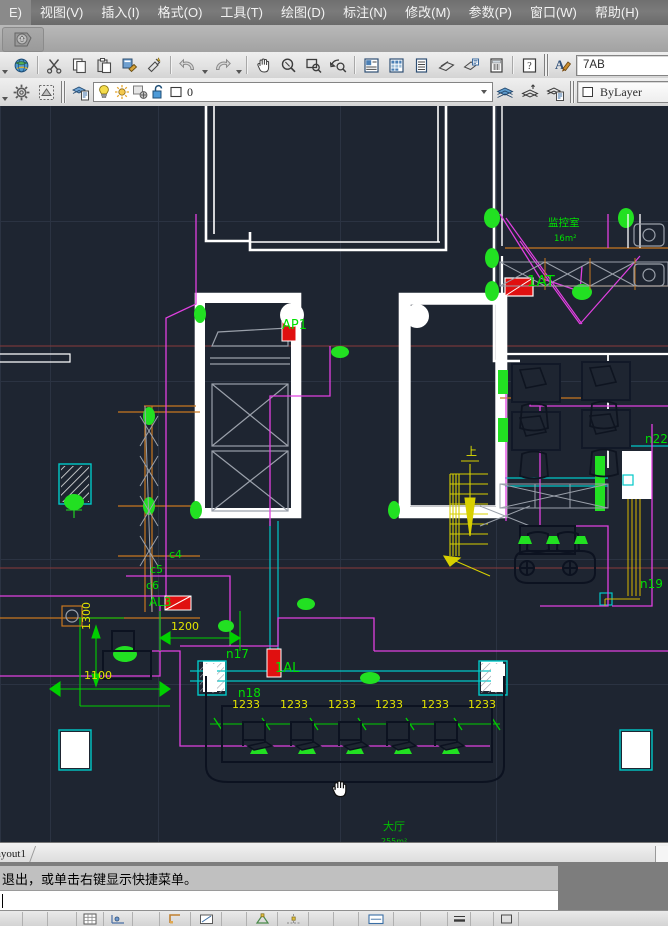  Describe the element at coordinates (80, 92) in the screenshot. I see `layer-properties-manager-icon` at that location.